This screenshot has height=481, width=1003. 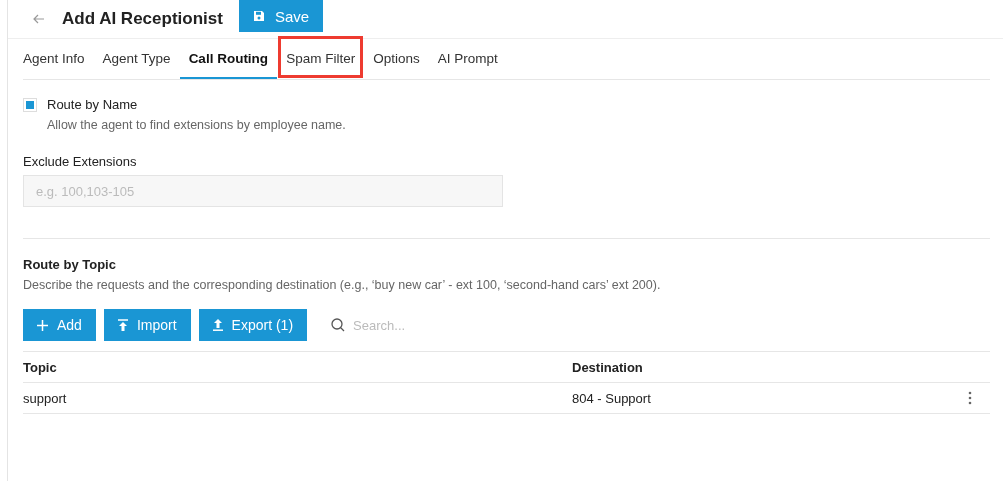 I want to click on exclude-extensions-field: e.g. 100,103-105, so click(x=263, y=191).